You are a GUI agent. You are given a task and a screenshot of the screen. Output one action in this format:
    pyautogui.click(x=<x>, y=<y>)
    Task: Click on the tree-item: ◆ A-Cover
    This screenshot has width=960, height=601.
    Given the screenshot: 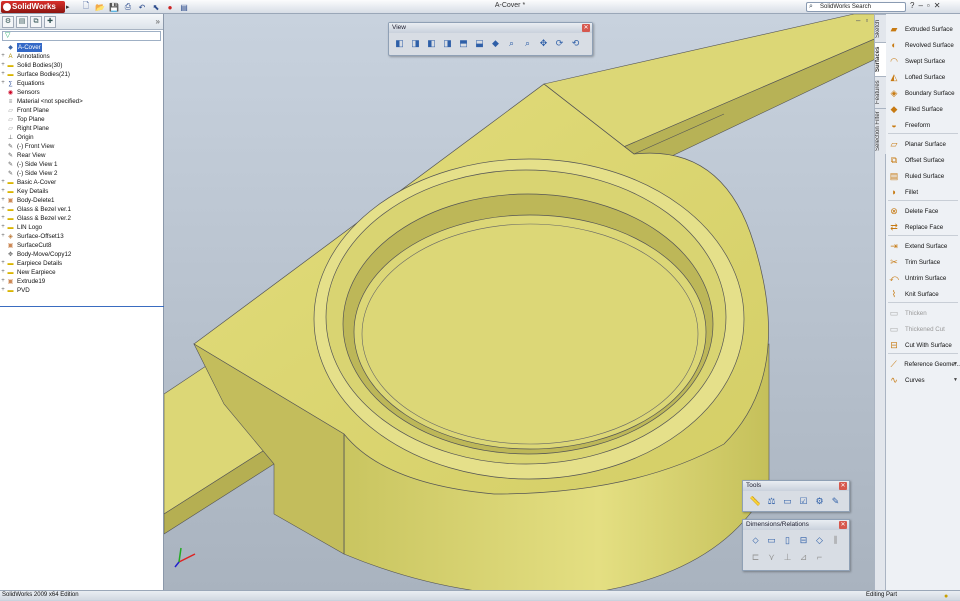 What is the action you would take?
    pyautogui.click(x=81, y=47)
    